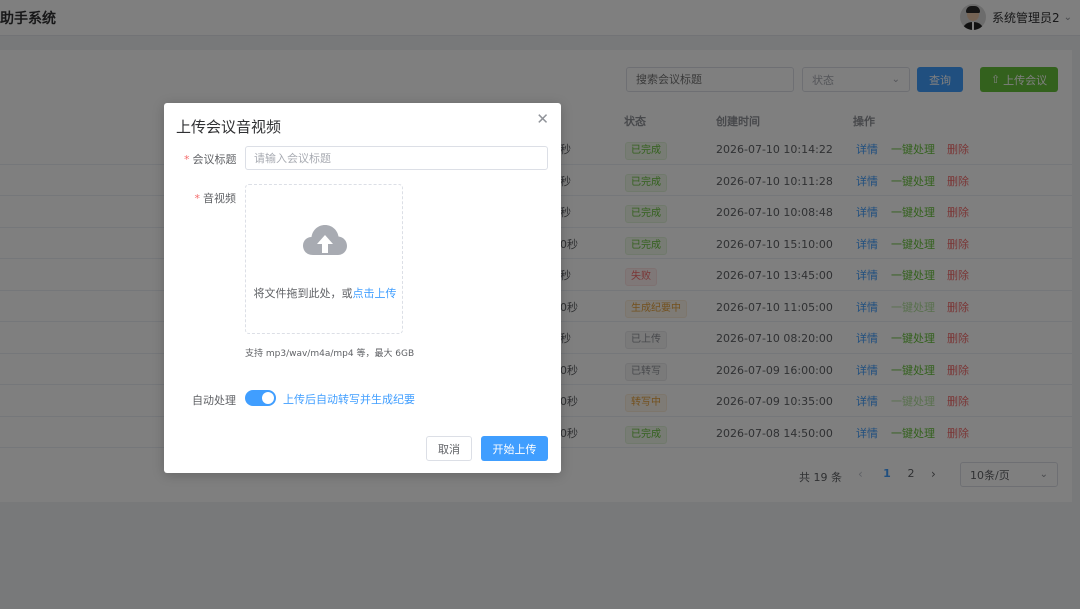 This screenshot has width=1080, height=609. I want to click on auto-process-label: 自动处理, so click(214, 400).